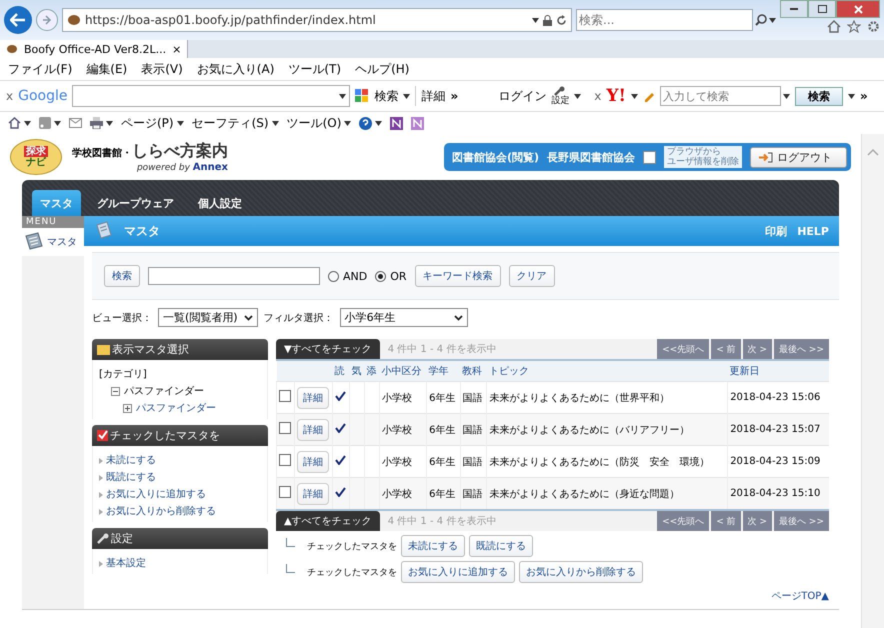 This screenshot has height=628, width=884. I want to click on help-icon, so click(365, 123).